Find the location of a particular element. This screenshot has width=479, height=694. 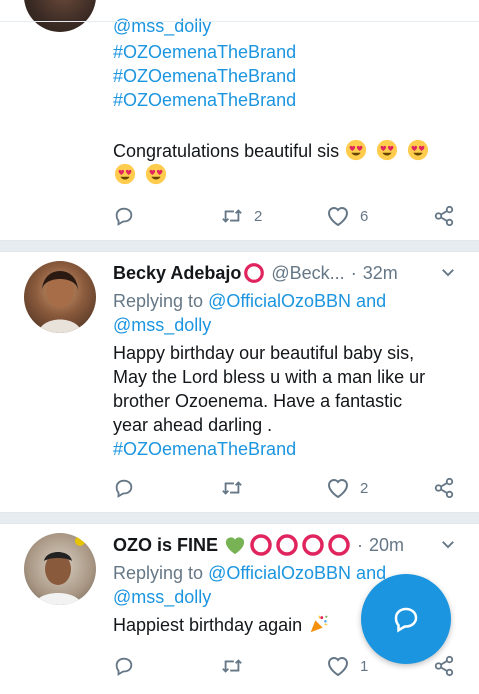

tweet-text: Happiest birthday again is located at coordinates (223, 625).